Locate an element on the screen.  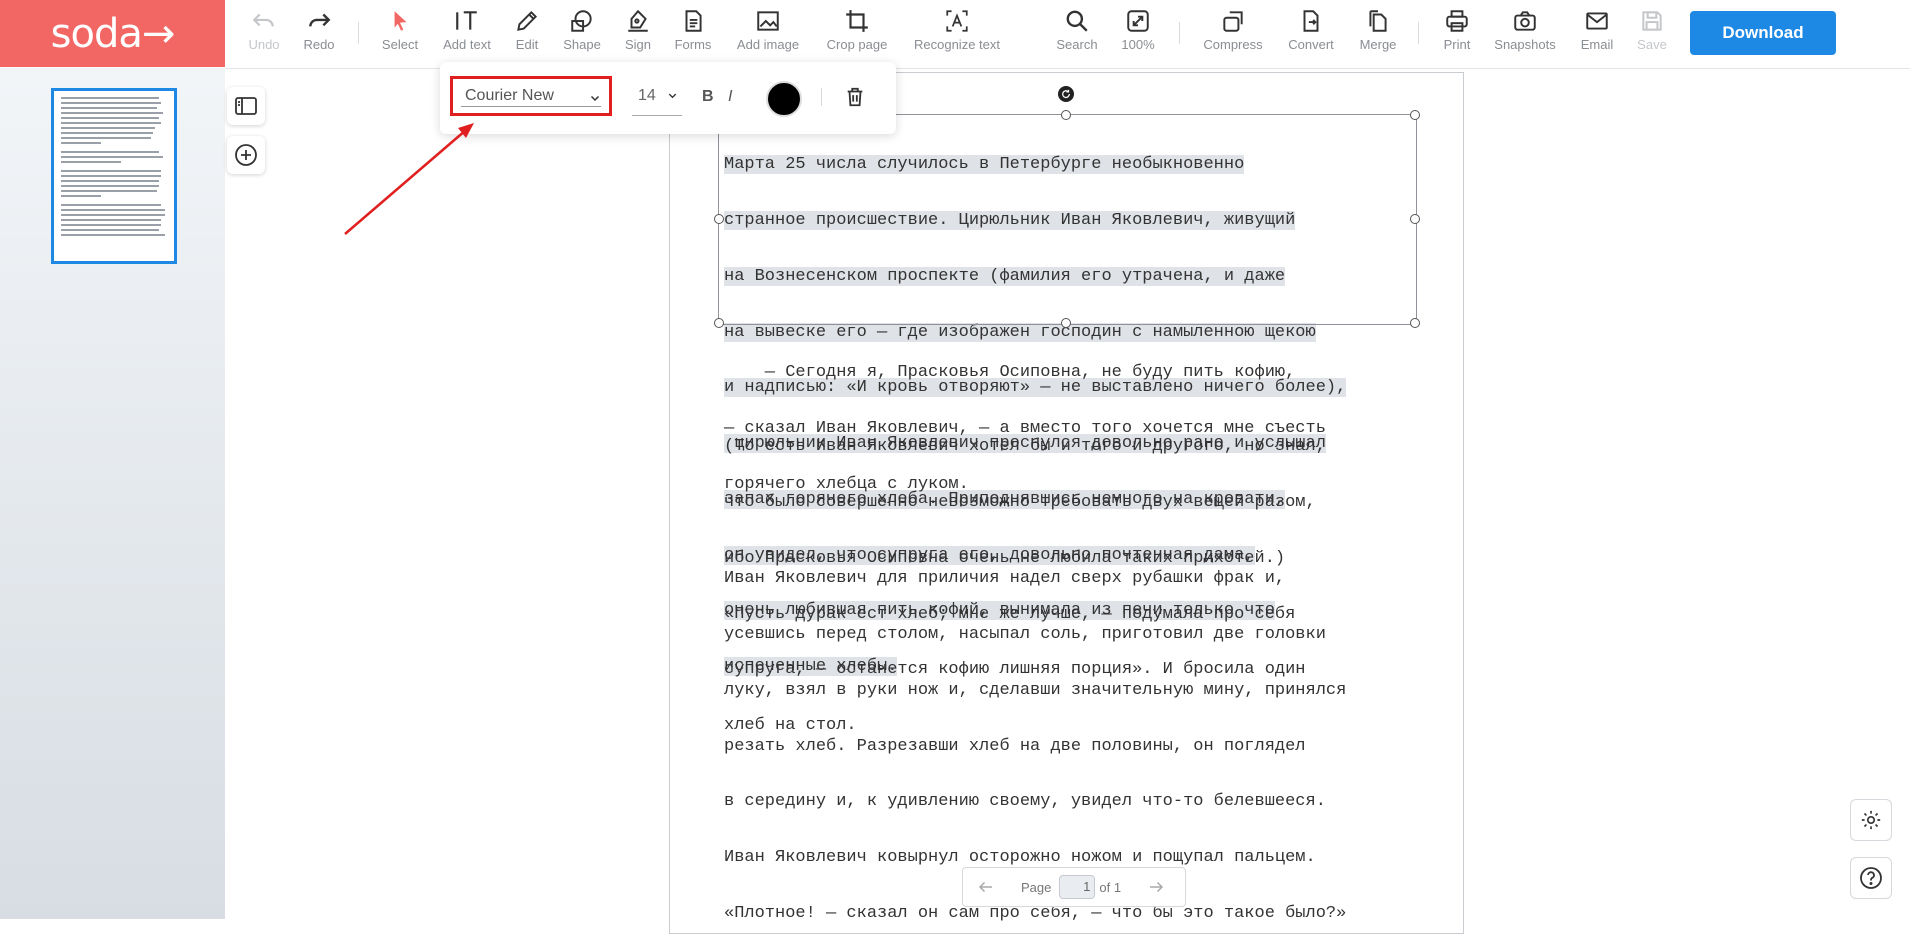
page-number-input: 1 is located at coordinates (1077, 887).